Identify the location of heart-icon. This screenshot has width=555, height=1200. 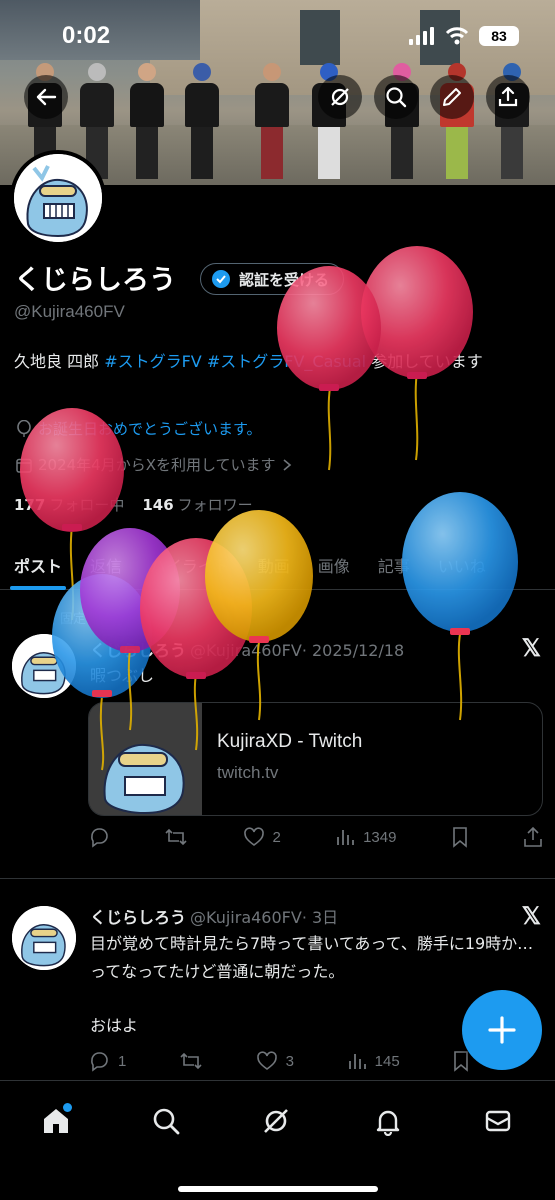
(253, 836).